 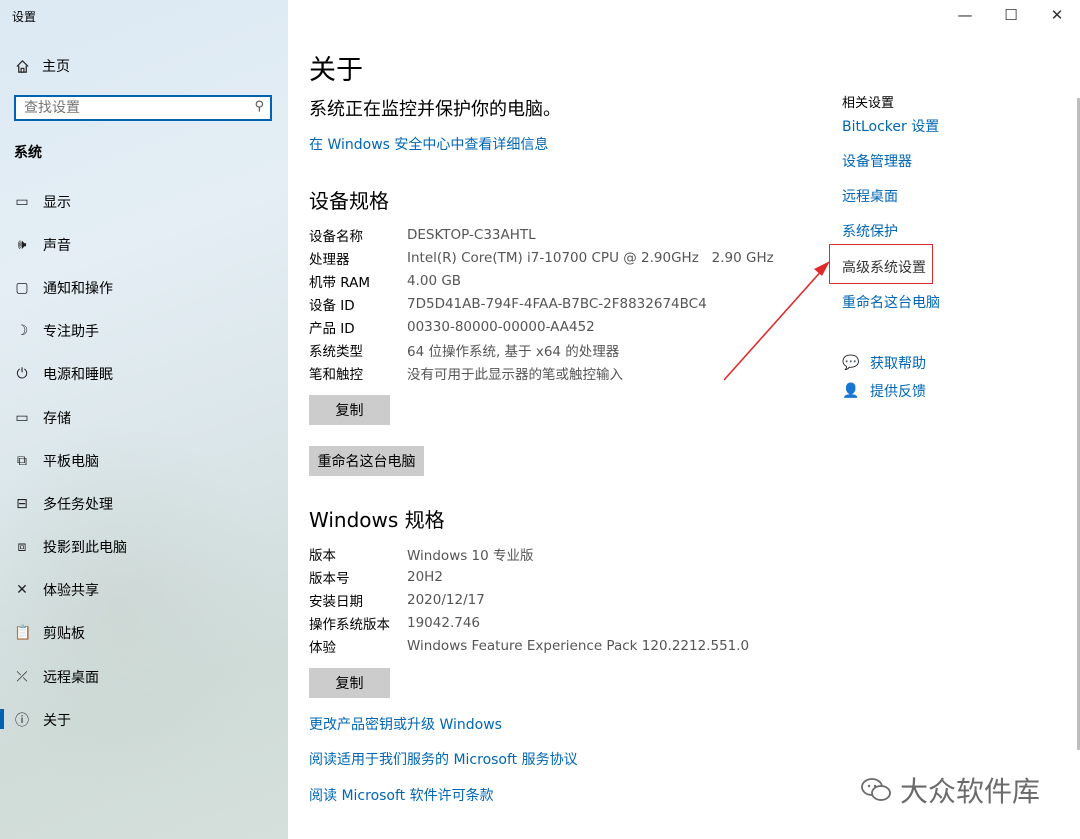 I want to click on copy-windows-specs-button: 复制, so click(x=349, y=683).